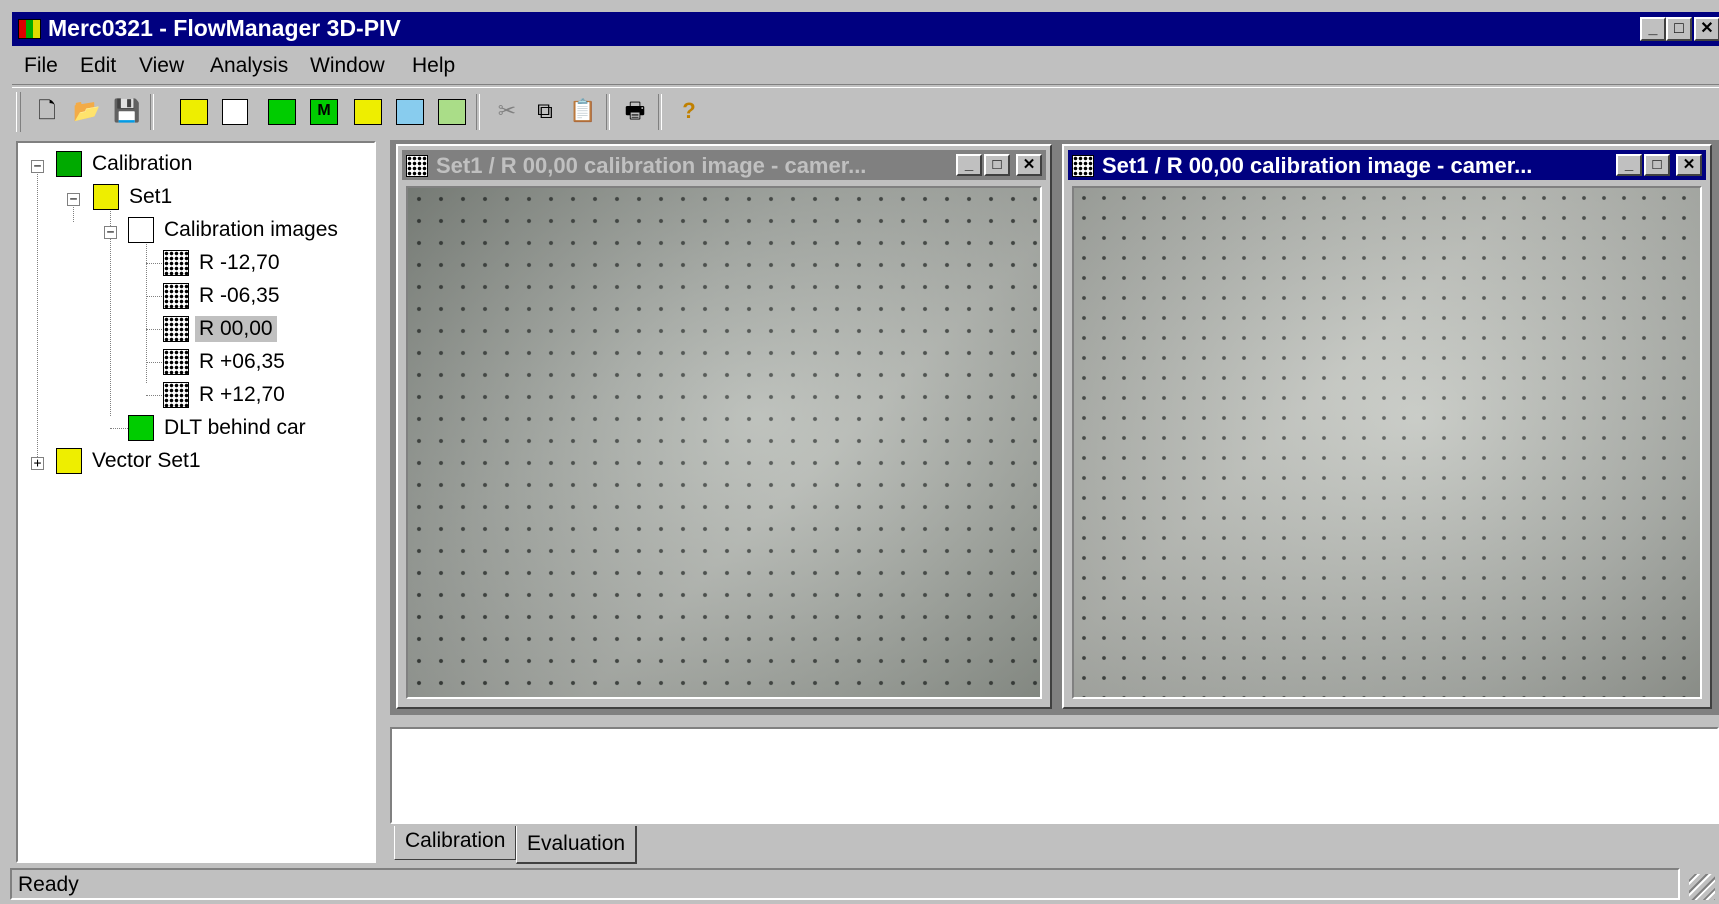  I want to click on app-icon, so click(29, 29).